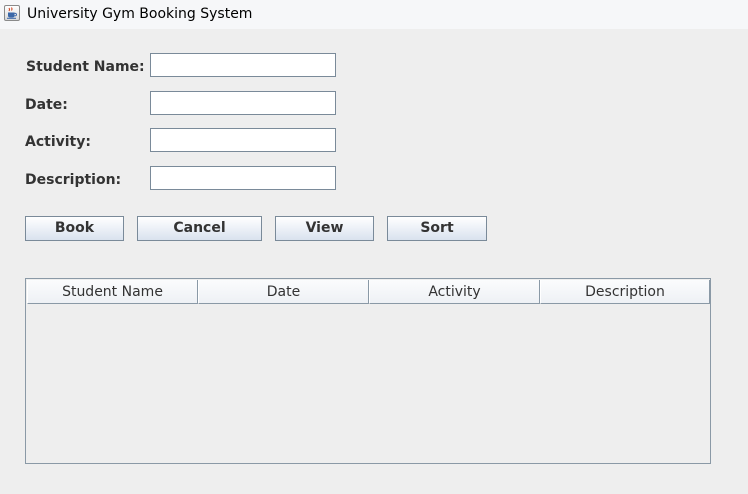  Describe the element at coordinates (12, 13) in the screenshot. I see `java-cup-icon` at that location.